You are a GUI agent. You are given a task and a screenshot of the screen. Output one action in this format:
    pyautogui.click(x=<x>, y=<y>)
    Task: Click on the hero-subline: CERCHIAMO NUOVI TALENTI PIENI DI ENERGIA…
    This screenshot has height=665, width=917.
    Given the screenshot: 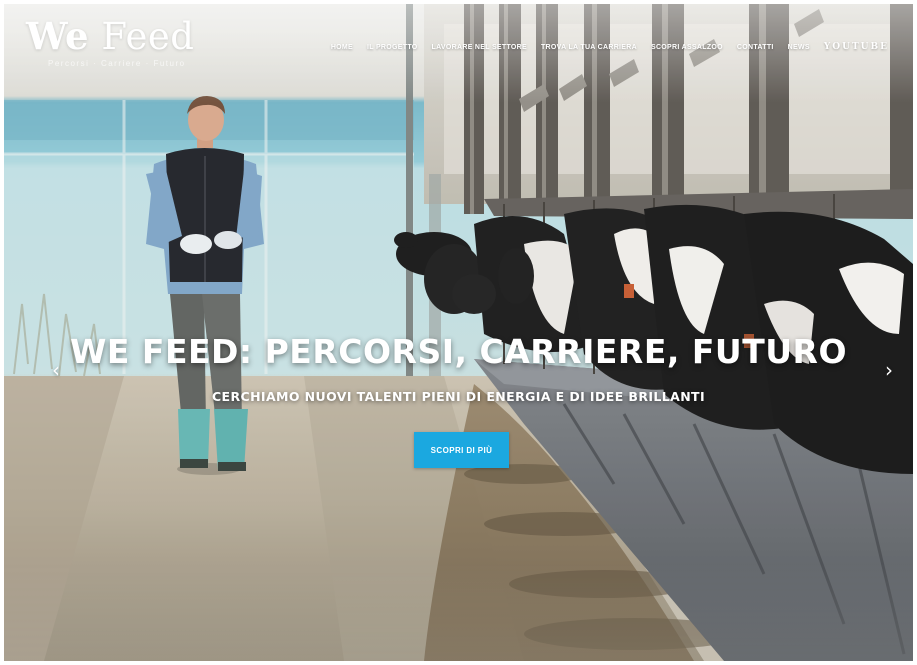 What is the action you would take?
    pyautogui.click(x=458, y=396)
    